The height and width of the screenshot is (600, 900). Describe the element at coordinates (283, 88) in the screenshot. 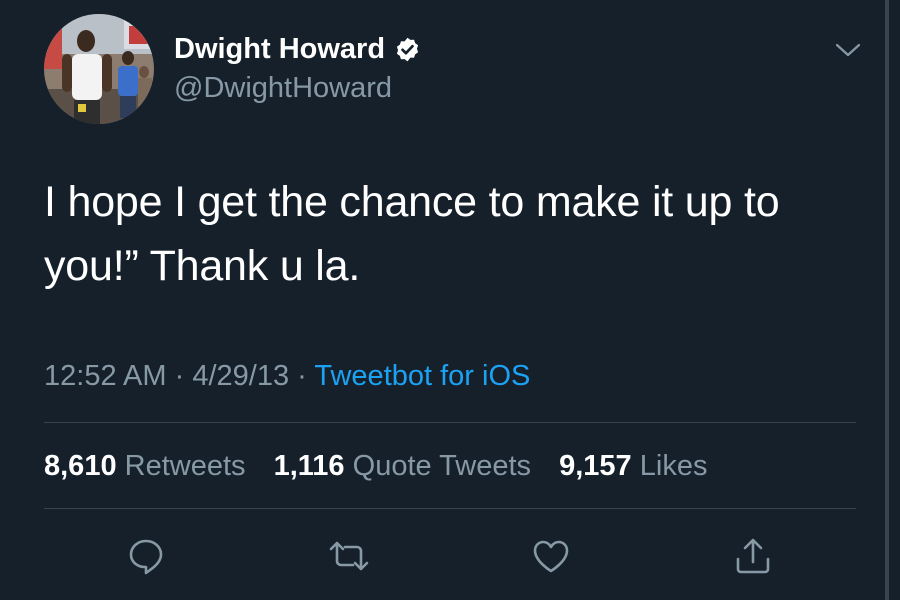

I see `author-handle: @DwightHoward` at that location.